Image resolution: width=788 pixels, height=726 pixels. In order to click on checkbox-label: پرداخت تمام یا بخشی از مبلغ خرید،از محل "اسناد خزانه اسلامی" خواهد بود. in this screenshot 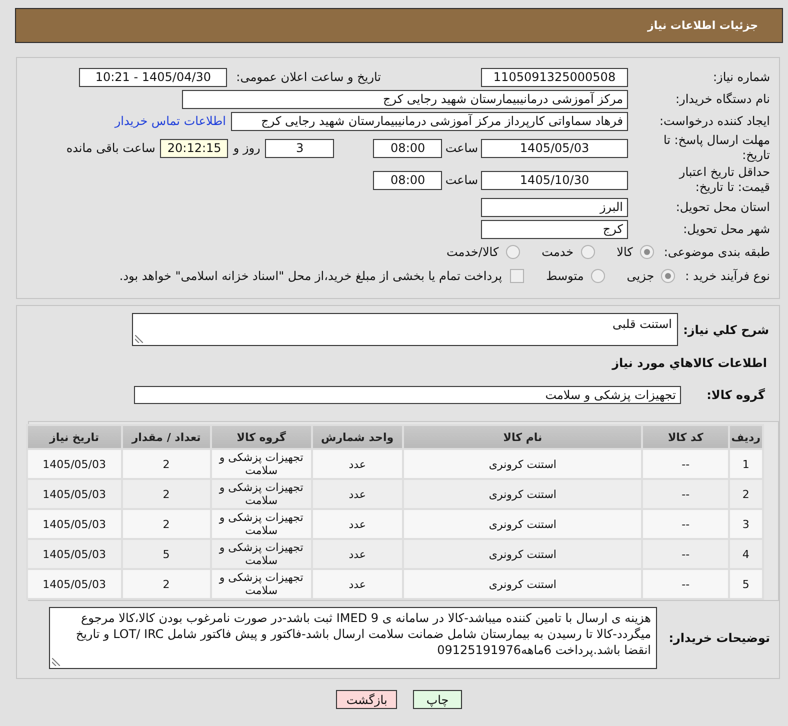, I will do `click(310, 276)`.